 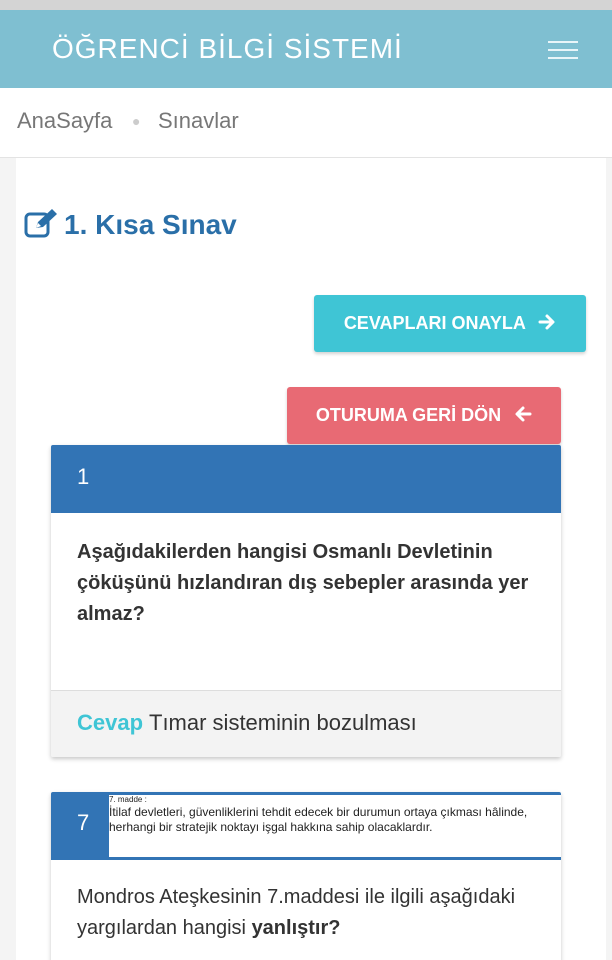 What do you see at coordinates (150, 224) in the screenshot?
I see `page-title-text: 1. Kısa Sınav` at bounding box center [150, 224].